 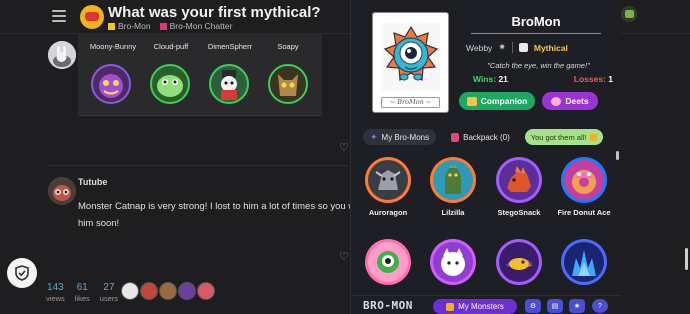 I want to click on win-loss-record: Wins: 21 Losses: 1, so click(x=543, y=79).